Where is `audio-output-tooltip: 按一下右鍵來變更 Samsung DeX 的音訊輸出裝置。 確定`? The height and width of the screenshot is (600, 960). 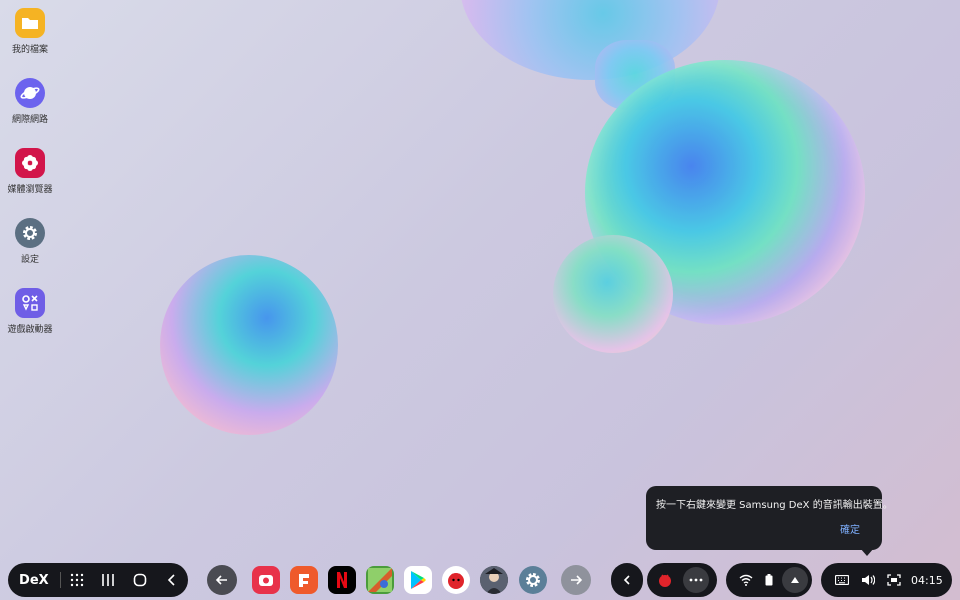
audio-output-tooltip: 按一下右鍵來變更 Samsung DeX 的音訊輸出裝置。 確定 is located at coordinates (769, 521).